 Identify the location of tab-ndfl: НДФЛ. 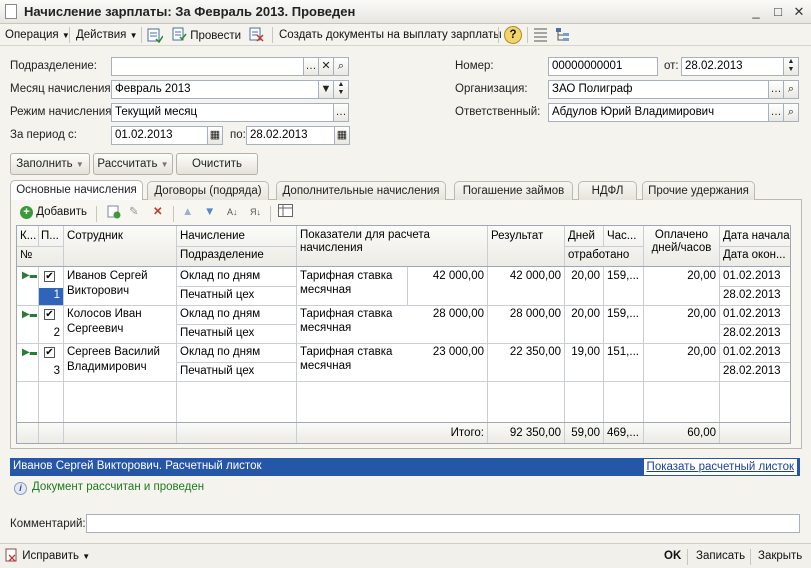
(607, 190).